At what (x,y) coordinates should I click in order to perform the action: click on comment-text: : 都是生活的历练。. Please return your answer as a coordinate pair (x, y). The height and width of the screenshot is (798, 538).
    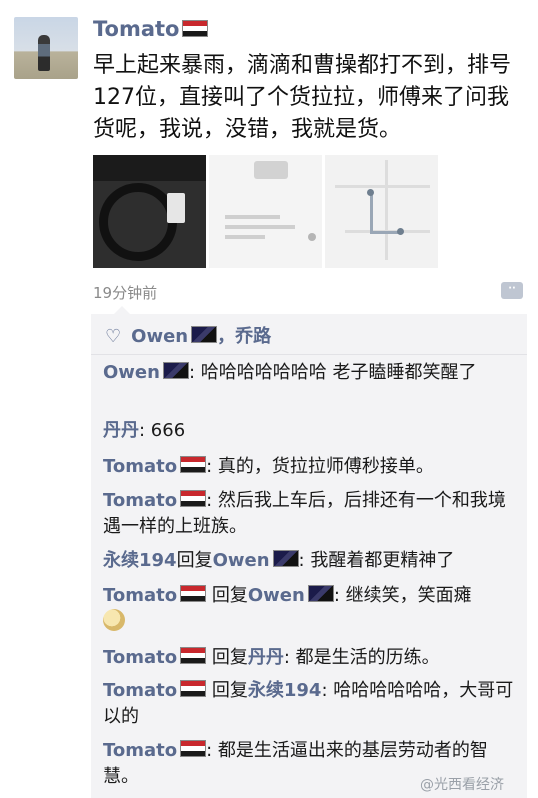
    Looking at the image, I should click on (361, 657).